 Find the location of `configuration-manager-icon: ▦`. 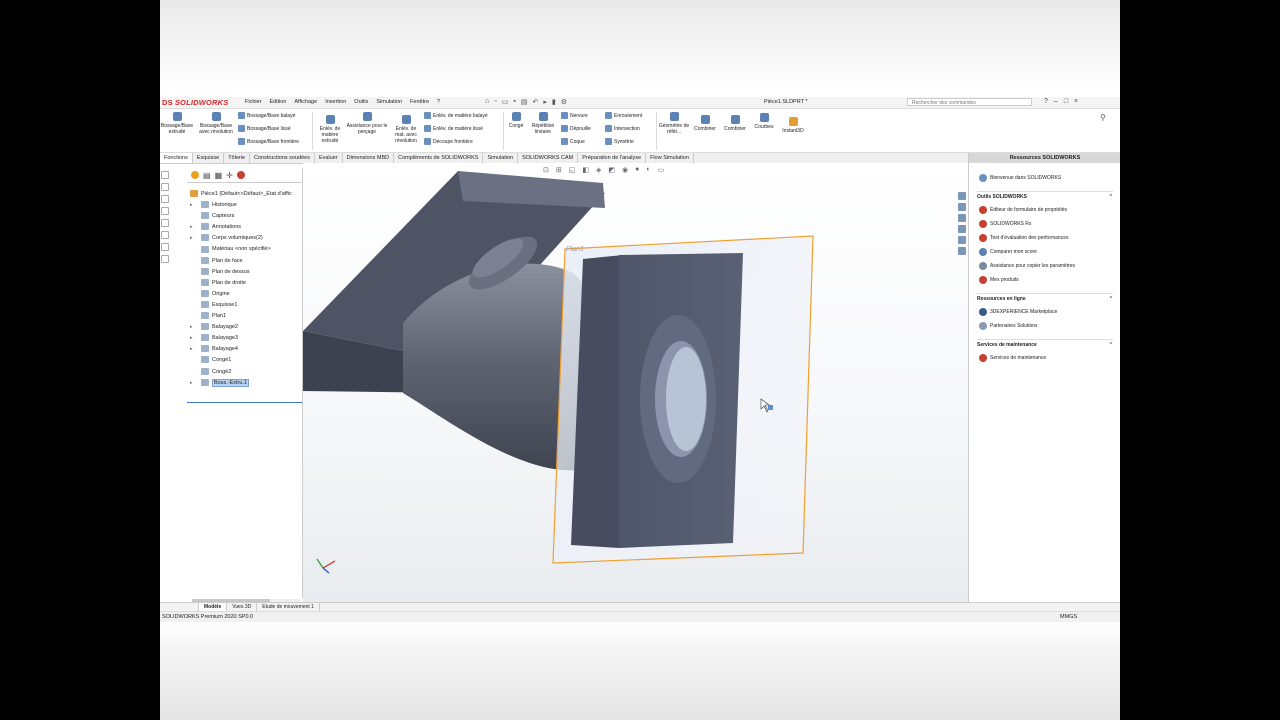

configuration-manager-icon: ▦ is located at coordinates (219, 175).